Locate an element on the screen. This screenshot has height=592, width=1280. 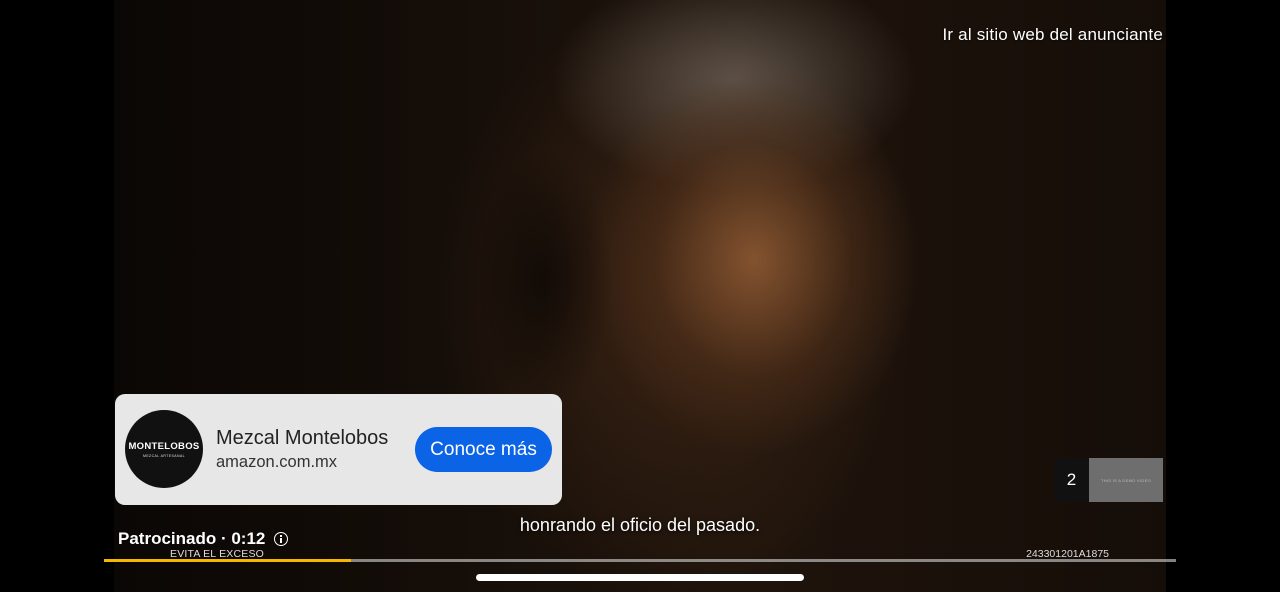
info-icon is located at coordinates (281, 539).